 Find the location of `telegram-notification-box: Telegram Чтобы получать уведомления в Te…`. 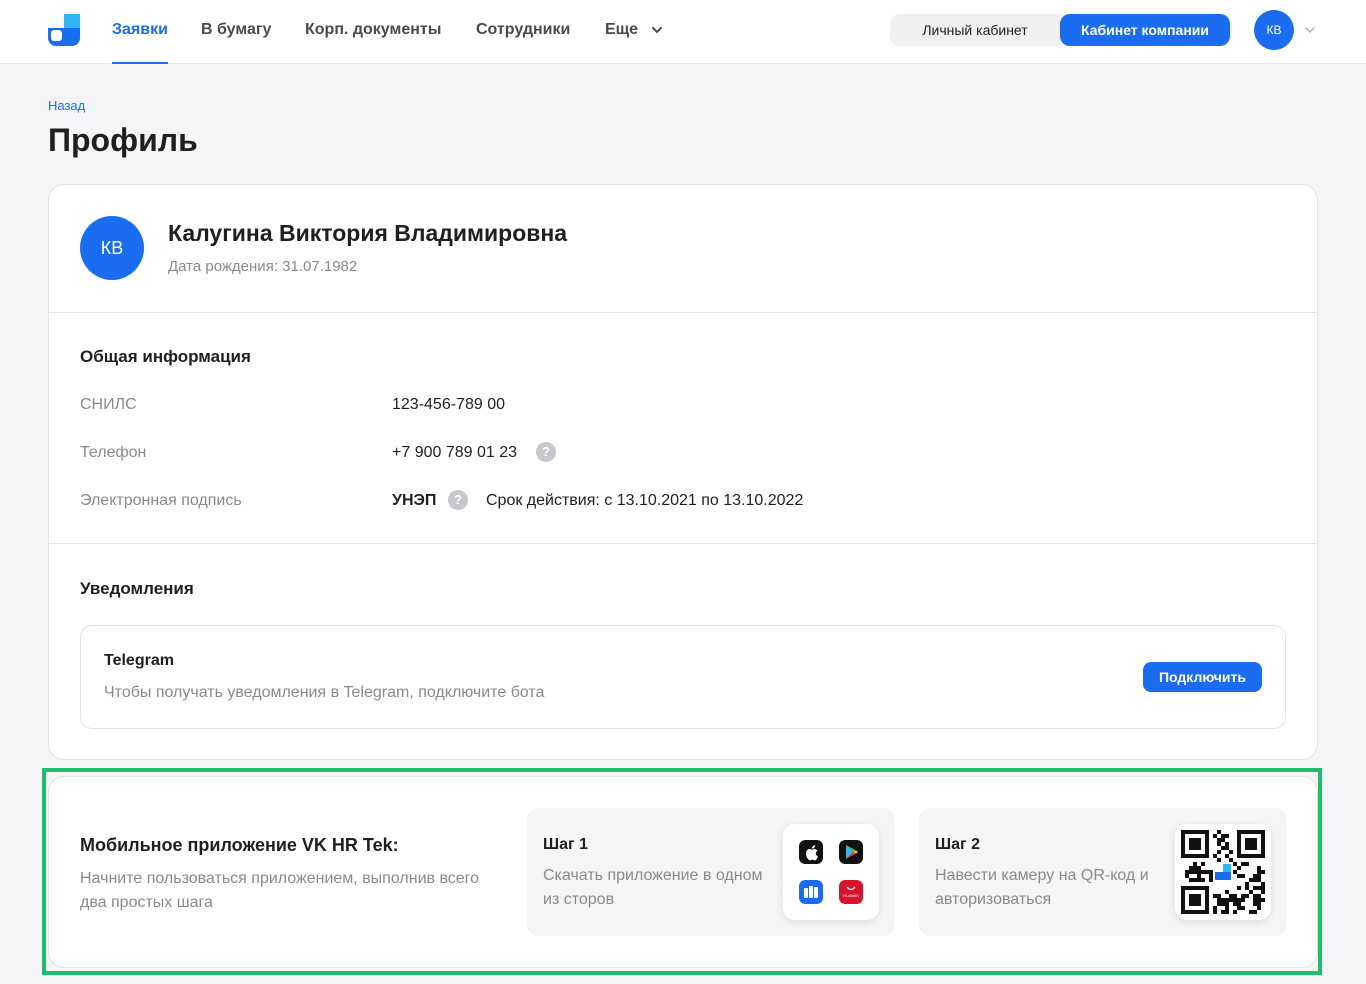

telegram-notification-box: Telegram Чтобы получать уведомления в Te… is located at coordinates (683, 677).